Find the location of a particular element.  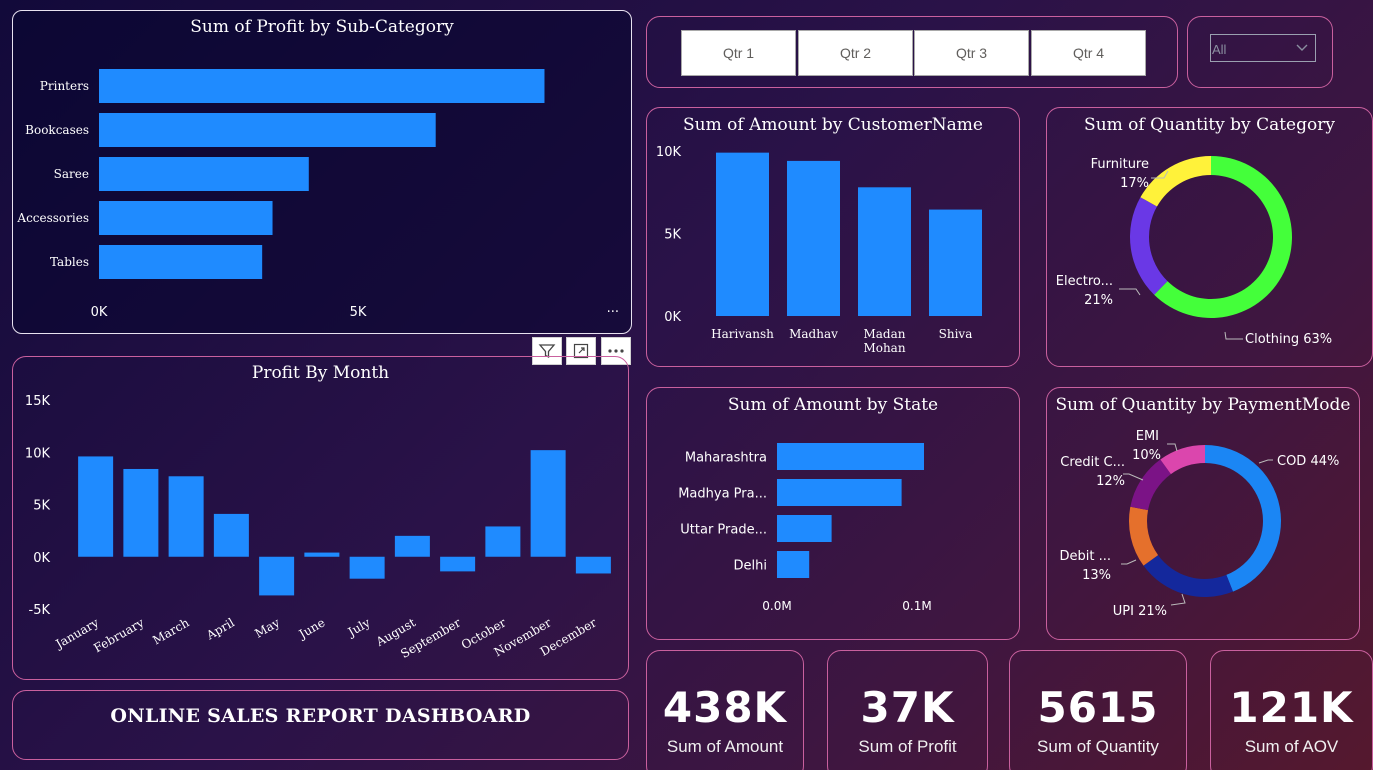

kpi-label: Sum of Quantity is located at coordinates (1098, 746).